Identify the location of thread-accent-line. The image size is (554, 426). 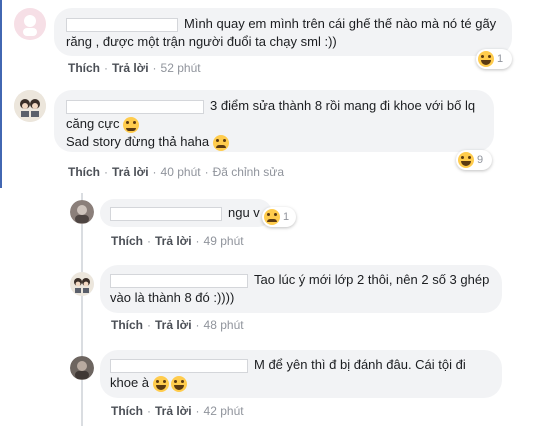
(1, 94).